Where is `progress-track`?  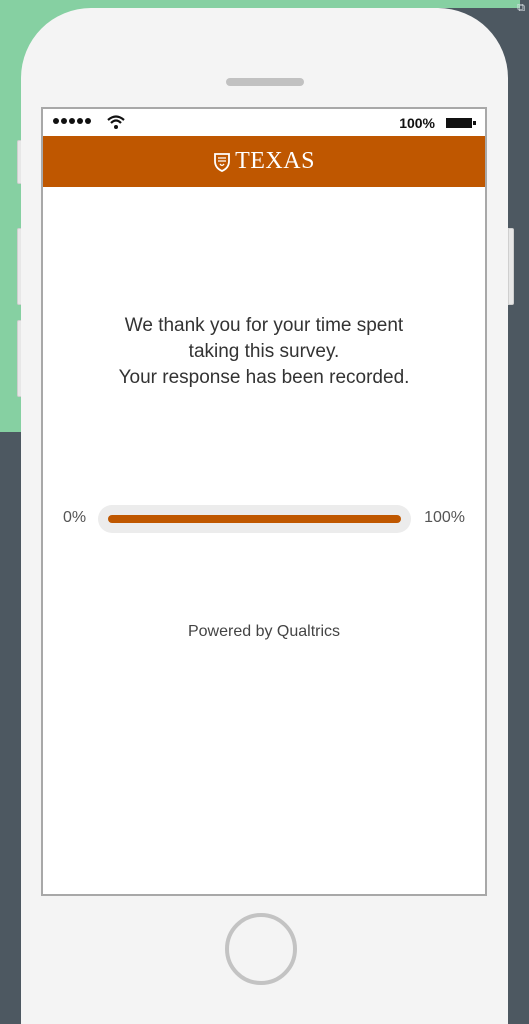
progress-track is located at coordinates (254, 519).